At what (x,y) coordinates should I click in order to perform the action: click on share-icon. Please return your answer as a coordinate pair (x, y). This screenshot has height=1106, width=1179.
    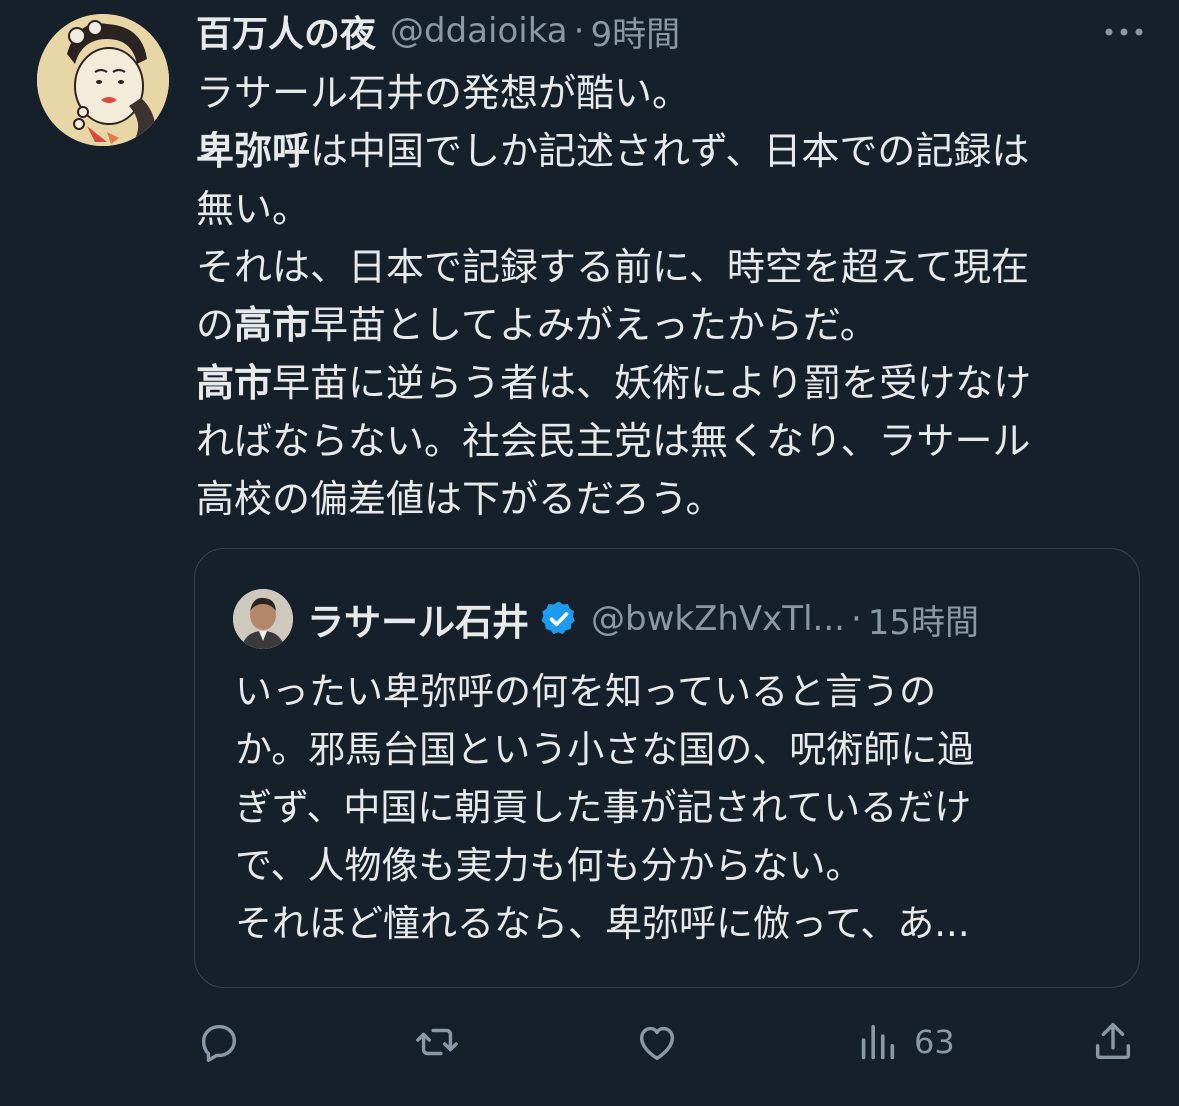
    Looking at the image, I should click on (1113, 1041).